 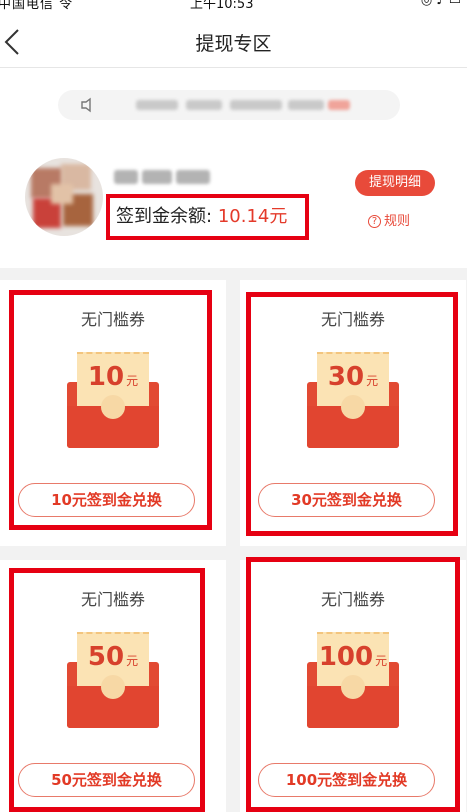 What do you see at coordinates (64, 197) in the screenshot?
I see `avatar` at bounding box center [64, 197].